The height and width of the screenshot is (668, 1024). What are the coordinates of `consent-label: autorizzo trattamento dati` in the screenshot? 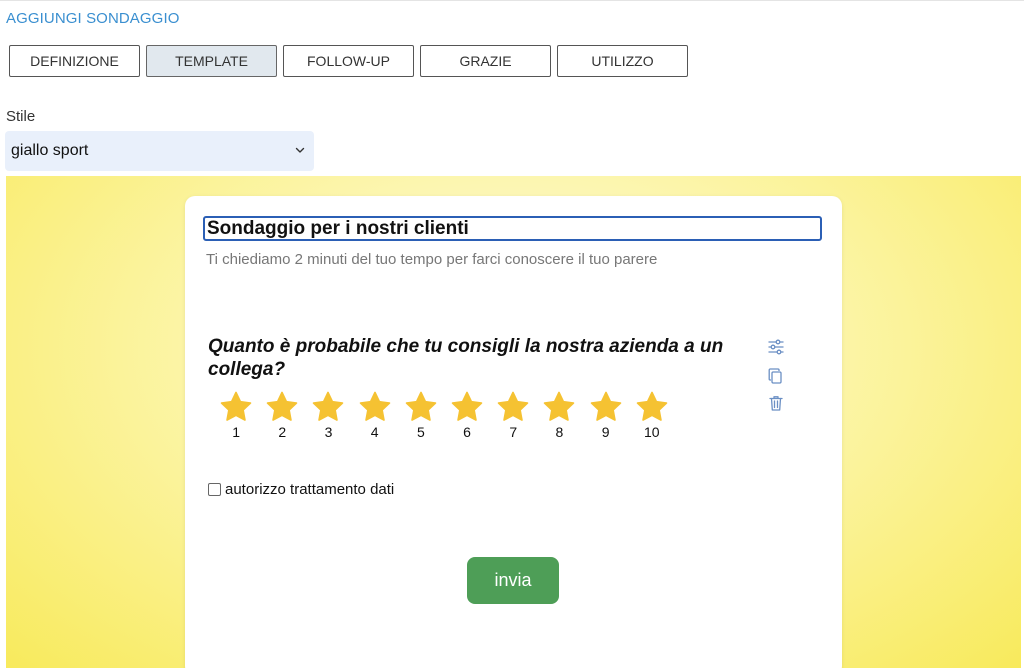 It's located at (310, 489).